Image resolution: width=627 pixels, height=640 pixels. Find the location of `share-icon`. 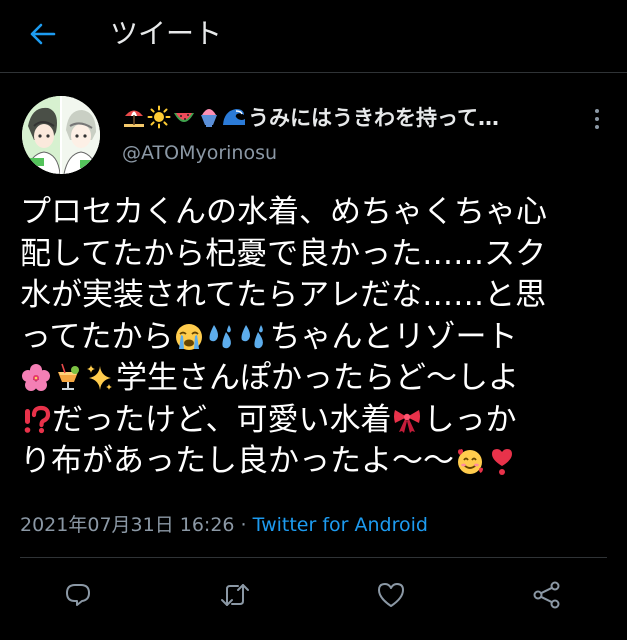

share-icon is located at coordinates (547, 597).